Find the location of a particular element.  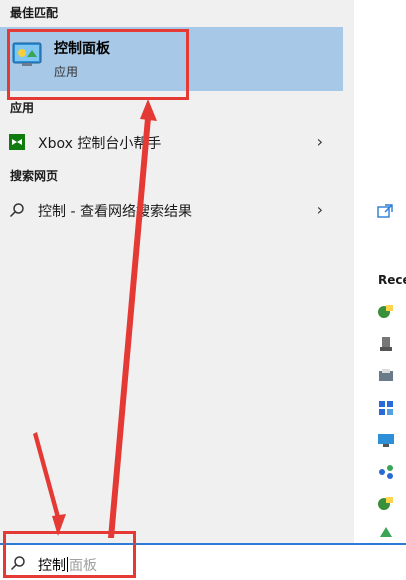

search-typed-text: 控制 is located at coordinates (52, 566).